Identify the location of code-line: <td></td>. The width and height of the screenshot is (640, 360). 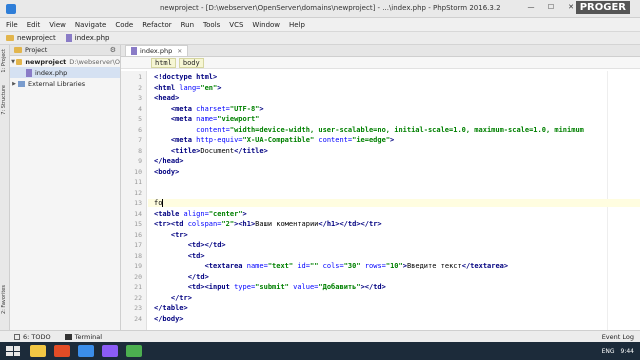
(190, 245).